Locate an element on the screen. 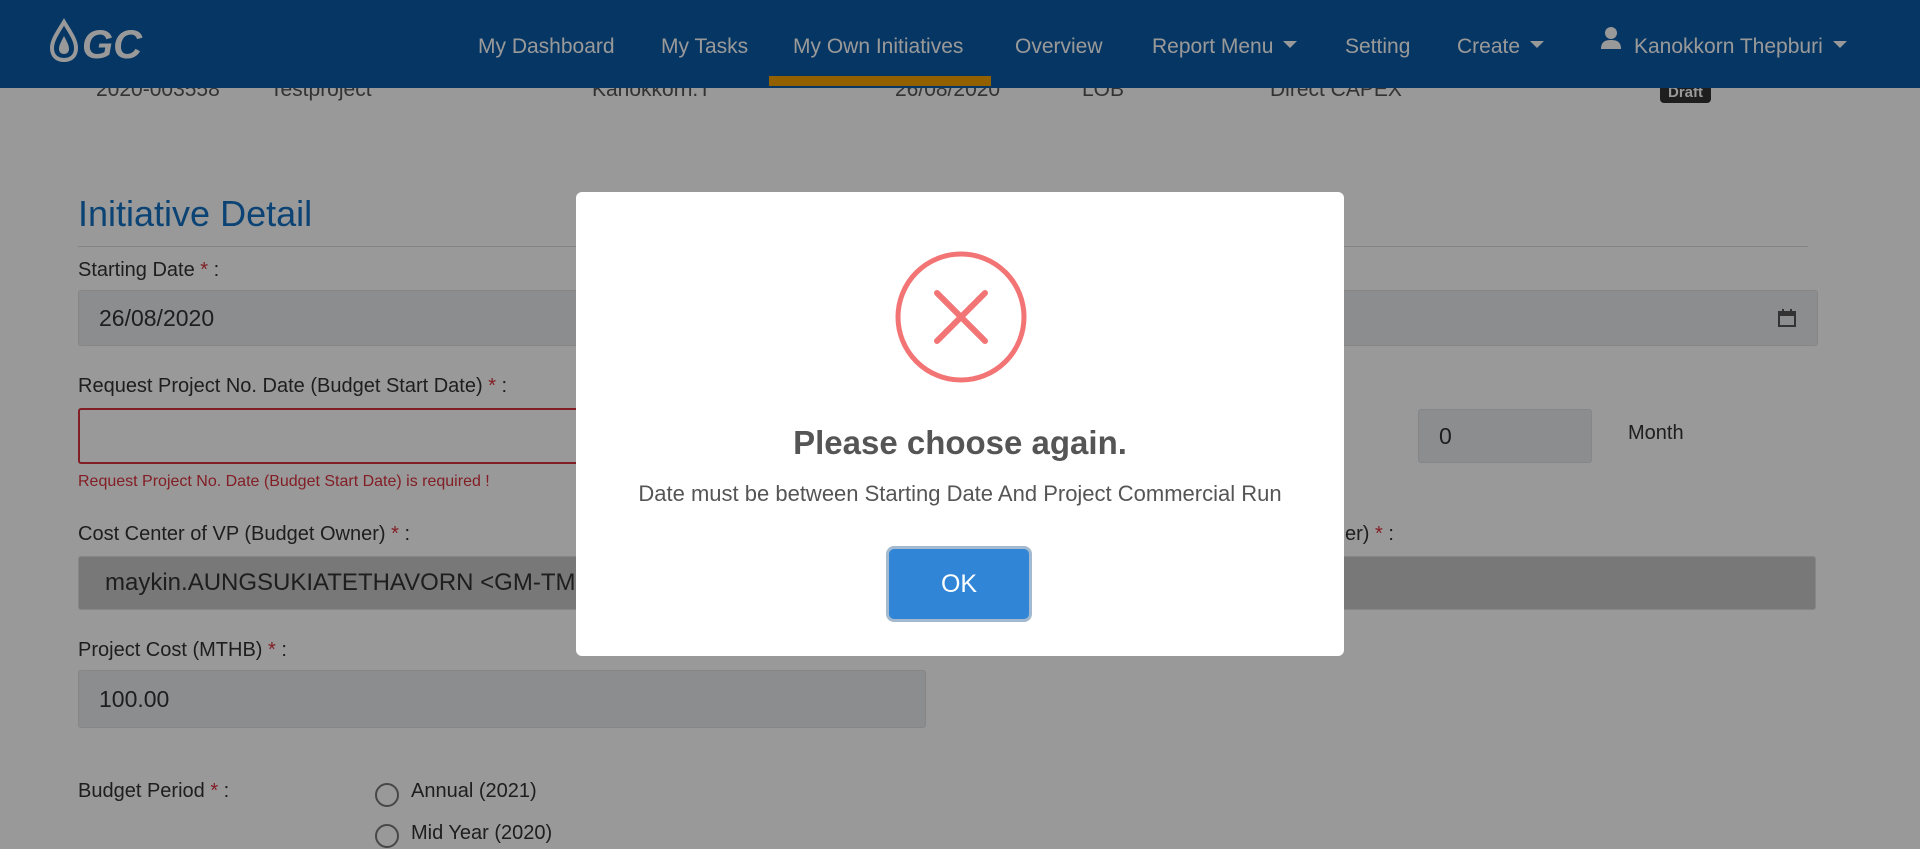  error-x-icon is located at coordinates (961, 317).